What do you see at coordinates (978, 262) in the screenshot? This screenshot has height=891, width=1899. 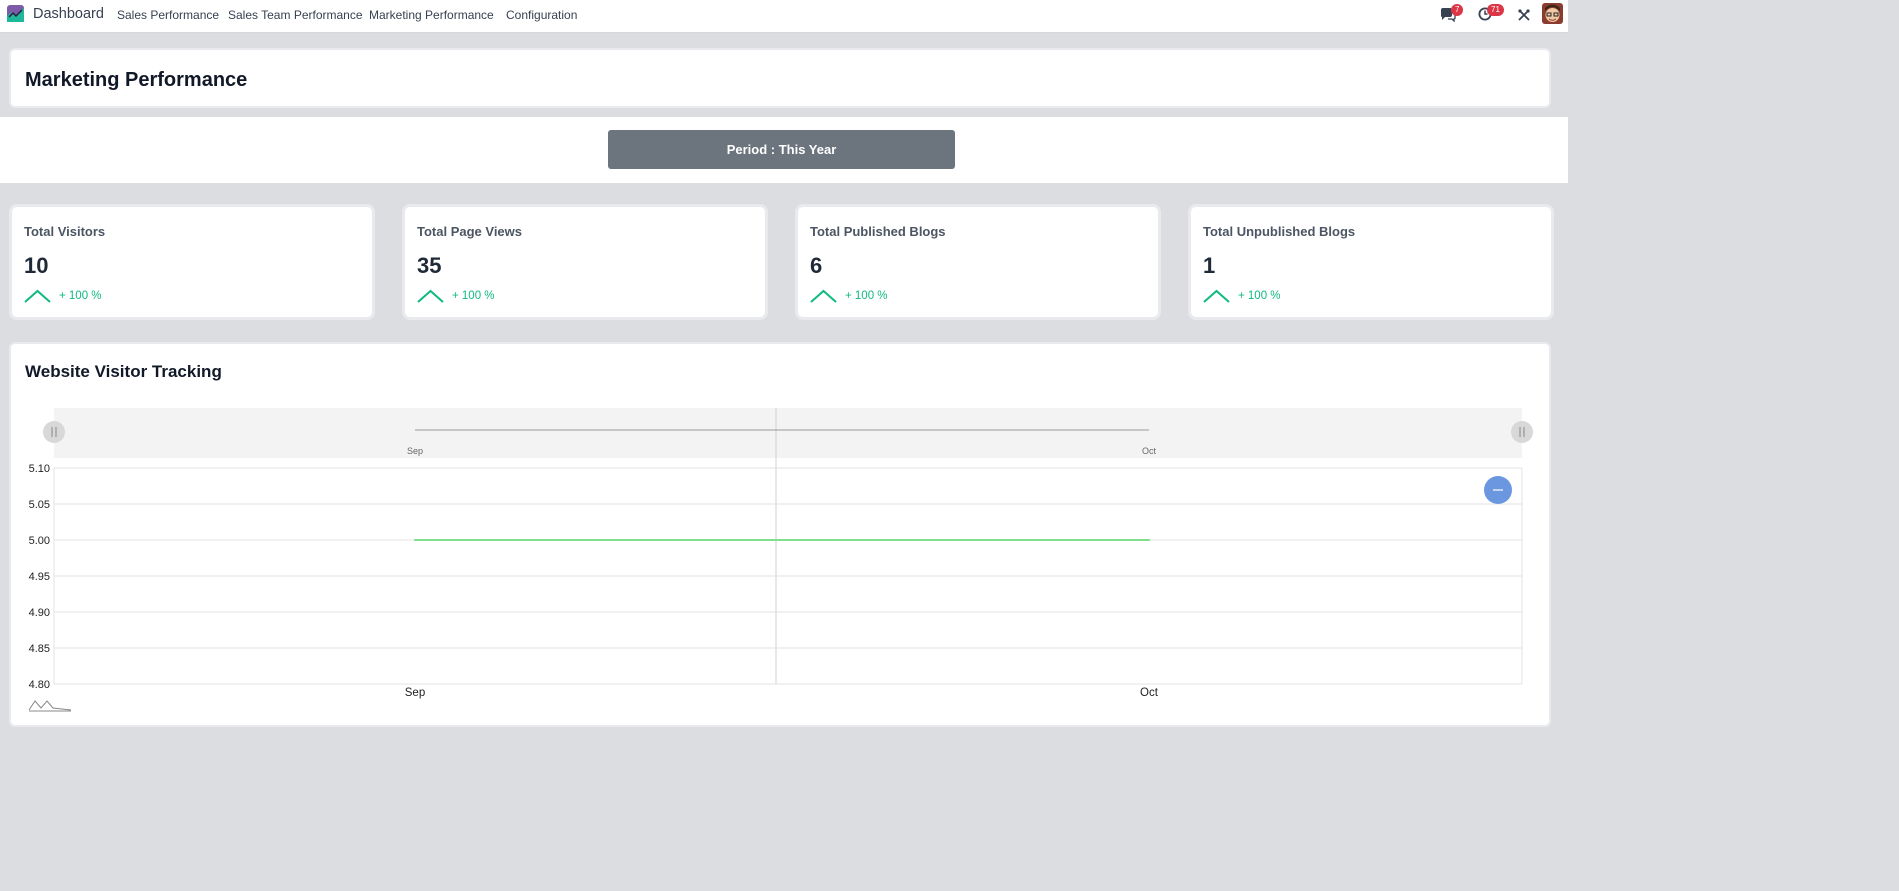 I see `kpi-card-total-published-blogs: Total Published Blogs 6 + 100 %` at bounding box center [978, 262].